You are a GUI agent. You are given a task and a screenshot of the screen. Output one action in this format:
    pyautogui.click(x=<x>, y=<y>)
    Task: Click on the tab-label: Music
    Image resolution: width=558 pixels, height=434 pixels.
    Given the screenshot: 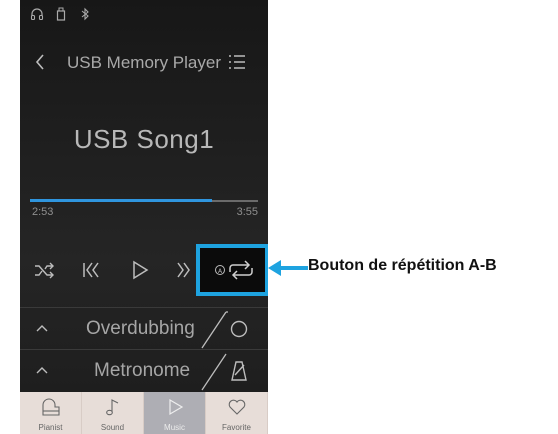 What is the action you would take?
    pyautogui.click(x=174, y=427)
    